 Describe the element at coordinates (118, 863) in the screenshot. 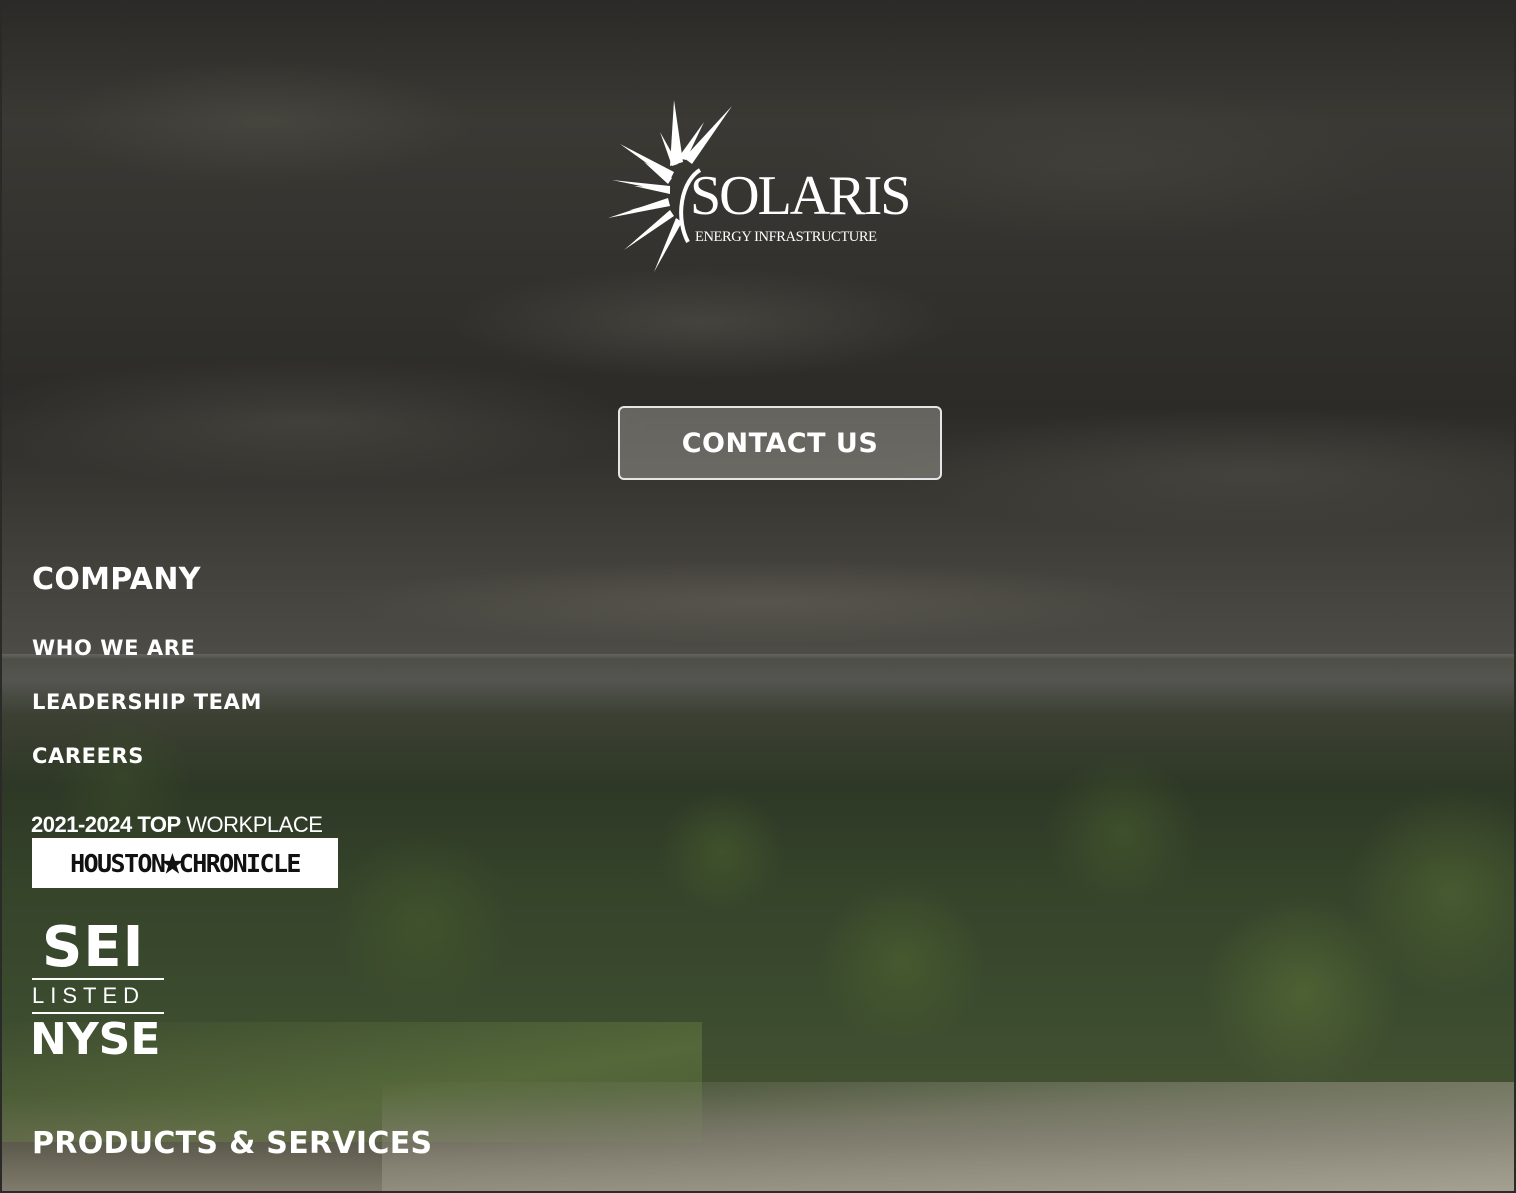

I see `publisher-left: HOUSTON` at that location.